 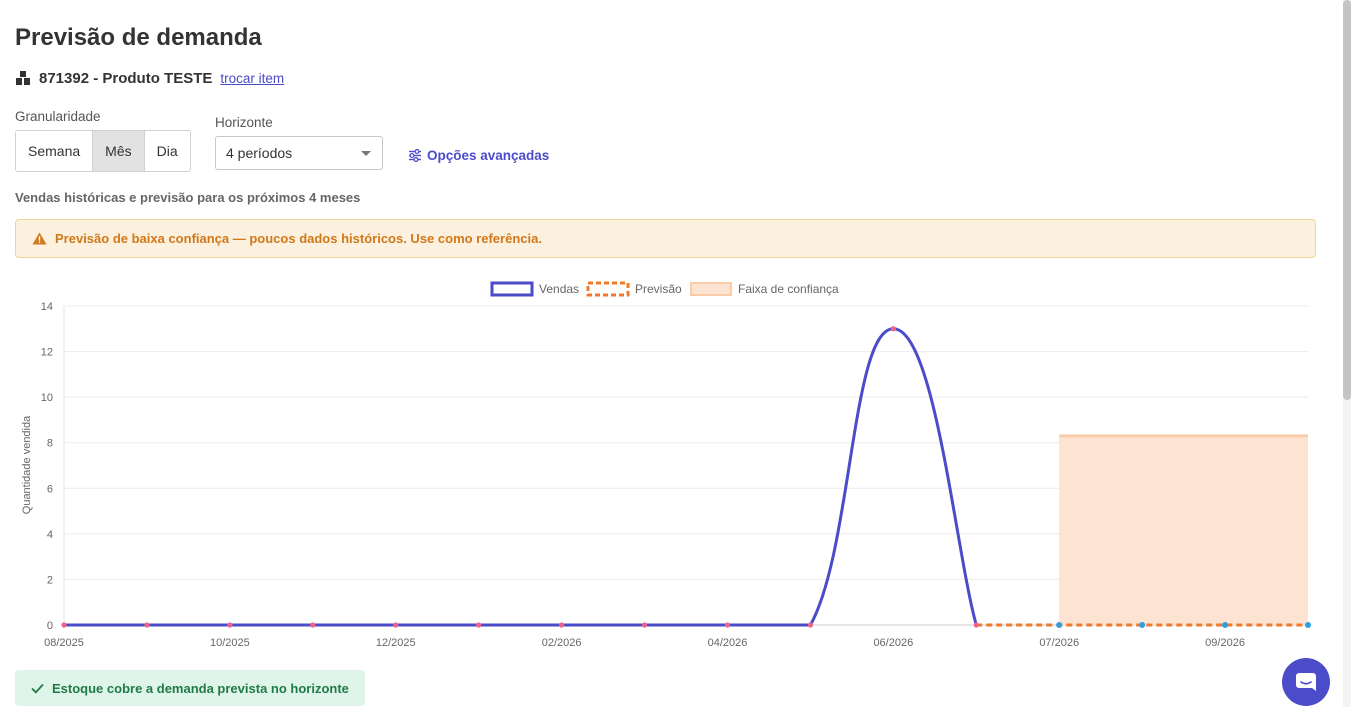 I want to click on legend-item-faixa: Faixa de confiança, so click(x=764, y=289).